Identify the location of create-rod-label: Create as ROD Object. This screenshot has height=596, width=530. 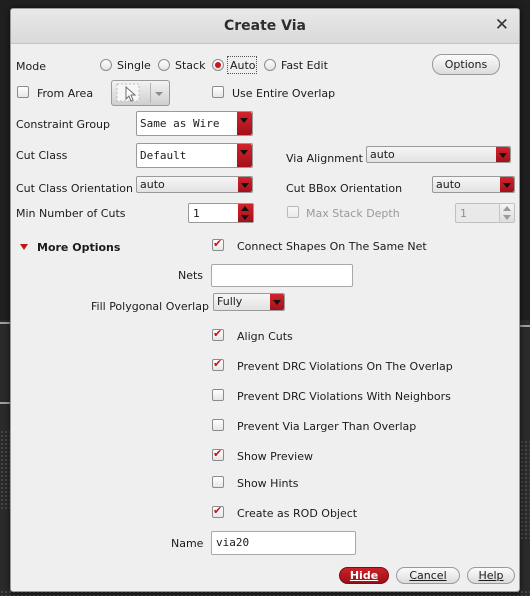
(297, 513).